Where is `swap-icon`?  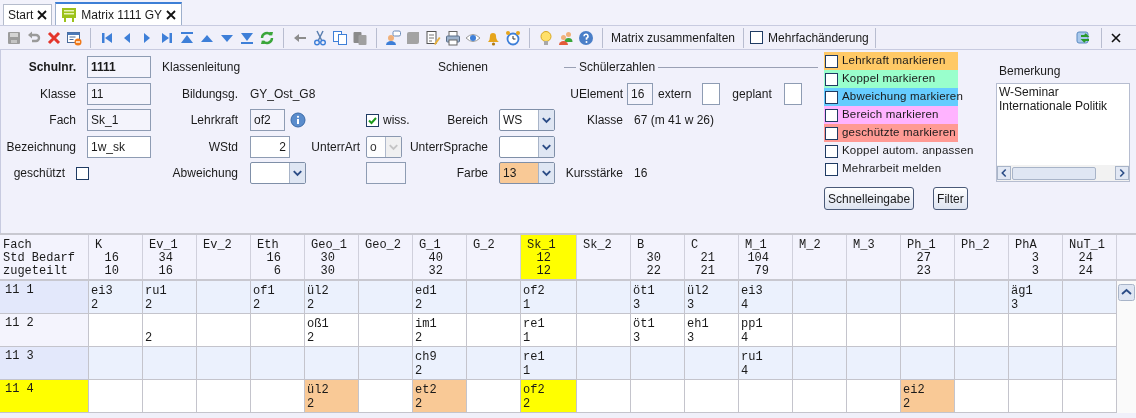
swap-icon is located at coordinates (1084, 37).